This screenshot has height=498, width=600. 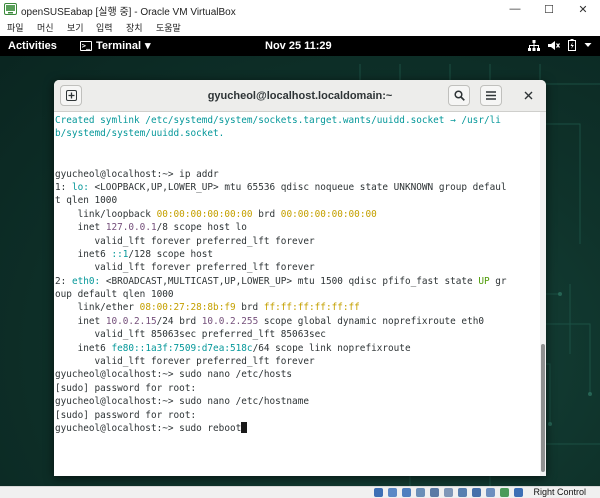 I want to click on host-key-indicator: Right Control, so click(x=559, y=492).